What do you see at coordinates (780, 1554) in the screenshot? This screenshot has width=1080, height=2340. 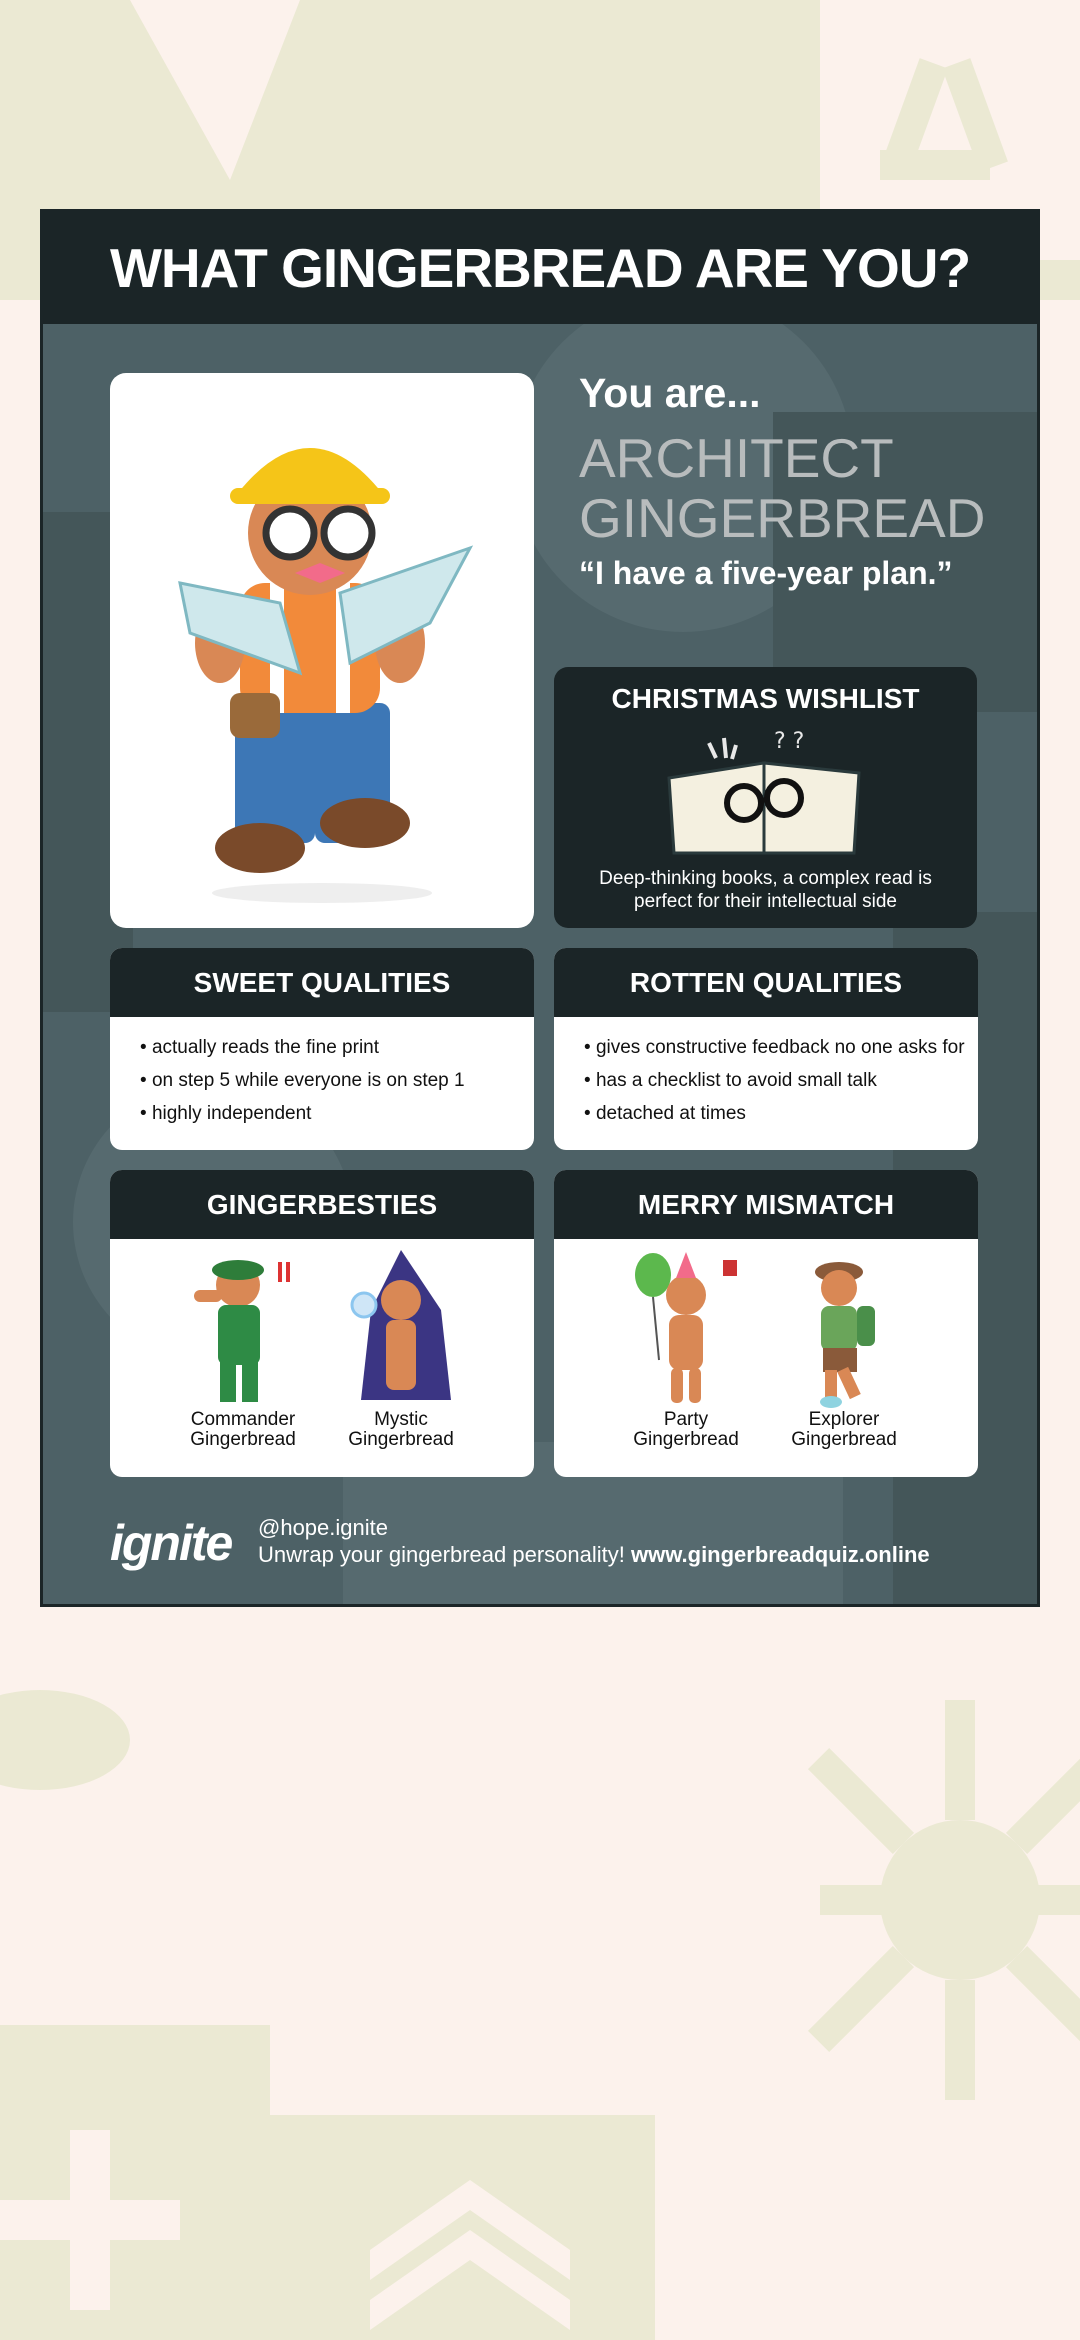 I see `website-link: www.gingerbreadquiz.online` at bounding box center [780, 1554].